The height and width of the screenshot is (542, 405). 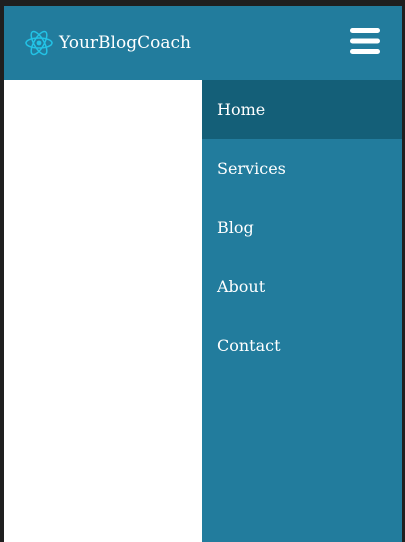 I want to click on hamburger-menu-icon, so click(x=365, y=41).